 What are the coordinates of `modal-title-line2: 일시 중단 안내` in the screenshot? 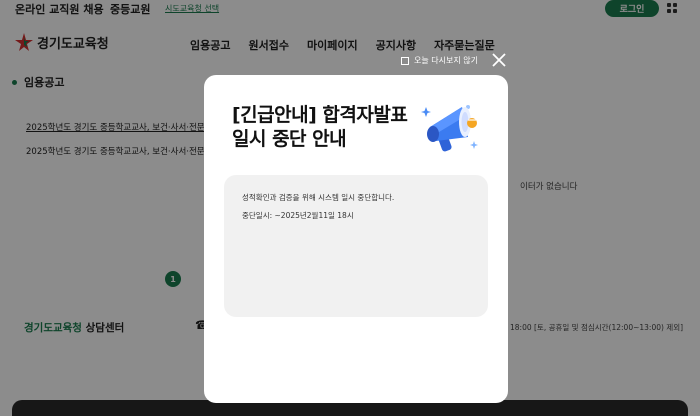 It's located at (289, 139).